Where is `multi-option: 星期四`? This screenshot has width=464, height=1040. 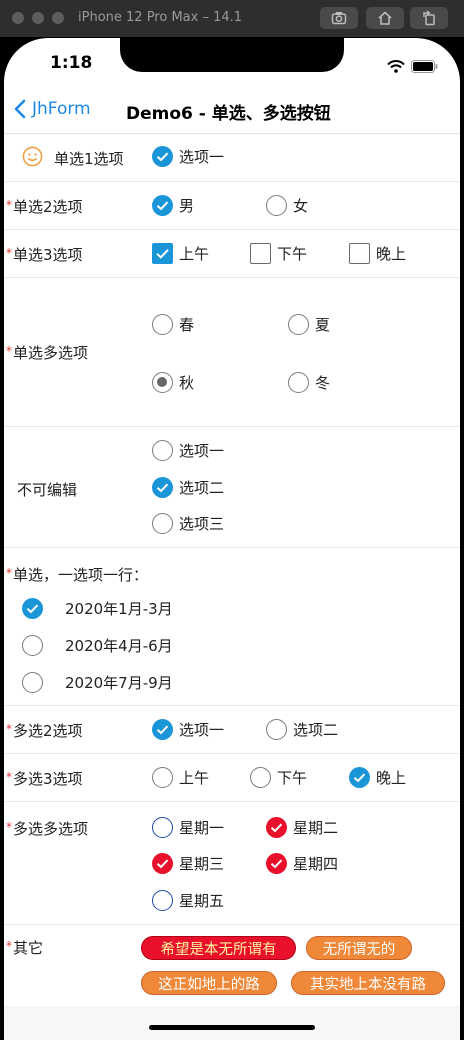
multi-option: 星期四 is located at coordinates (302, 863).